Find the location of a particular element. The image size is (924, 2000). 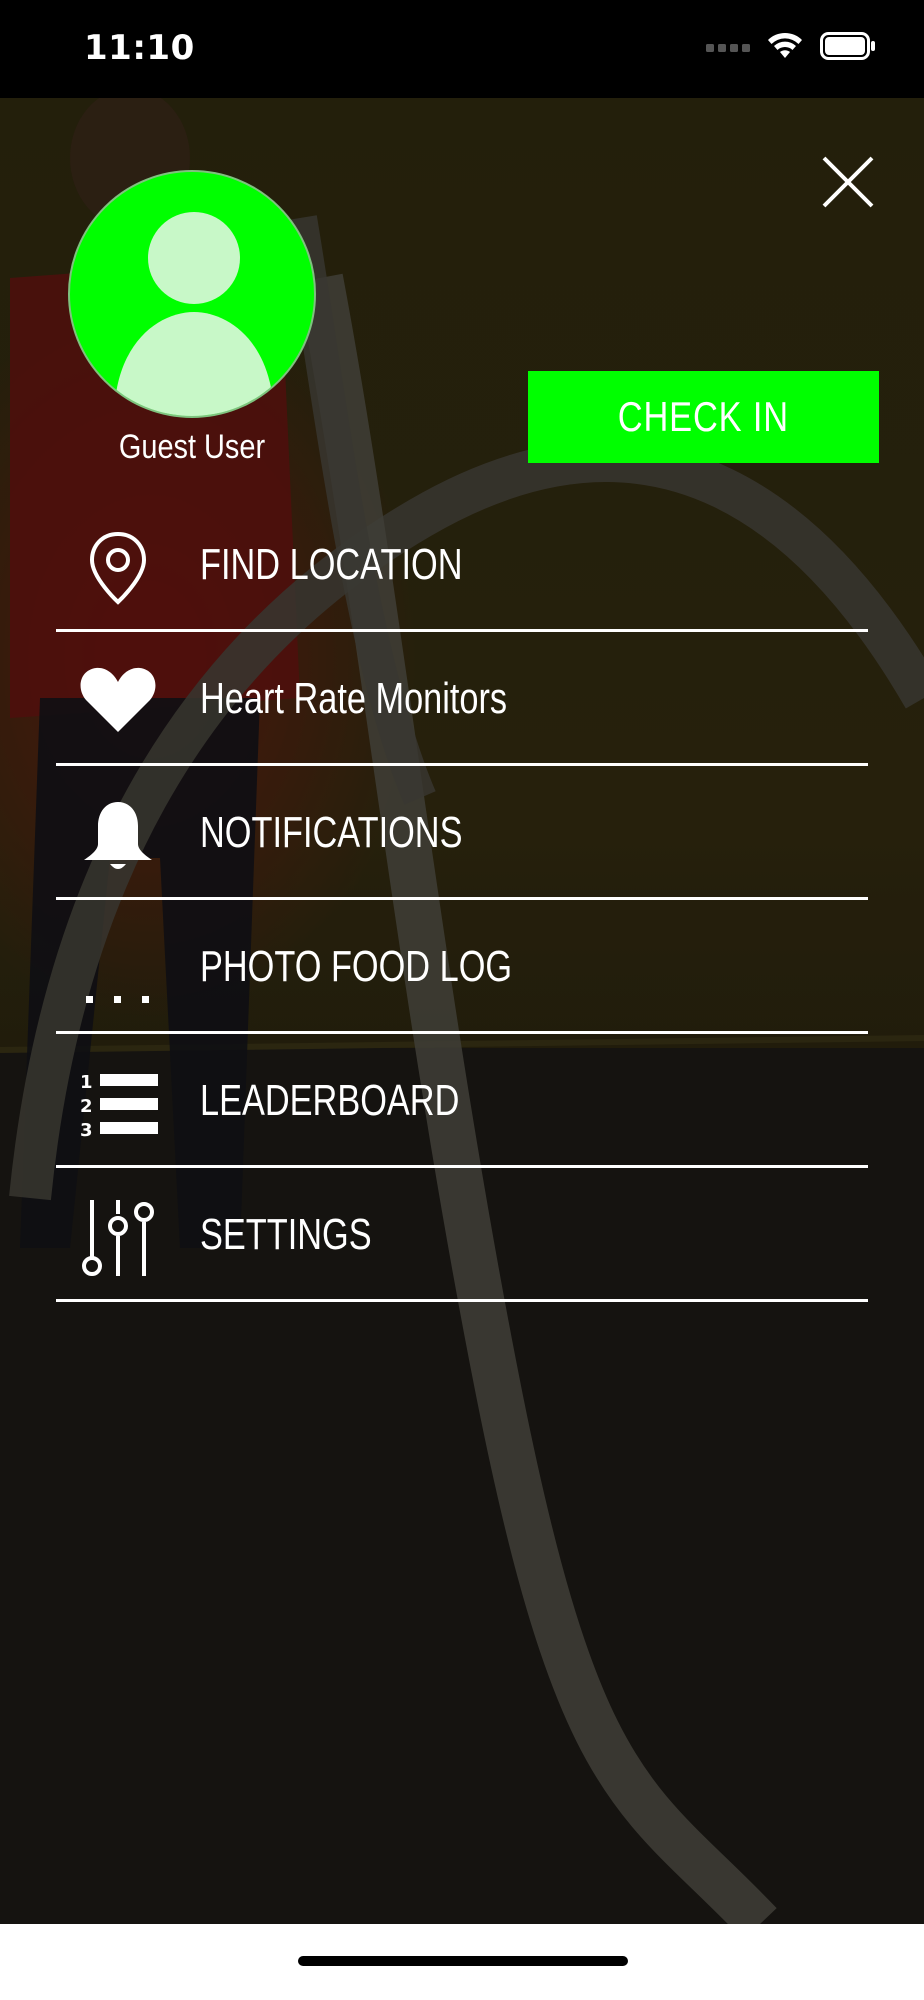

menu-item-settings: SETTINGS is located at coordinates (462, 1235).